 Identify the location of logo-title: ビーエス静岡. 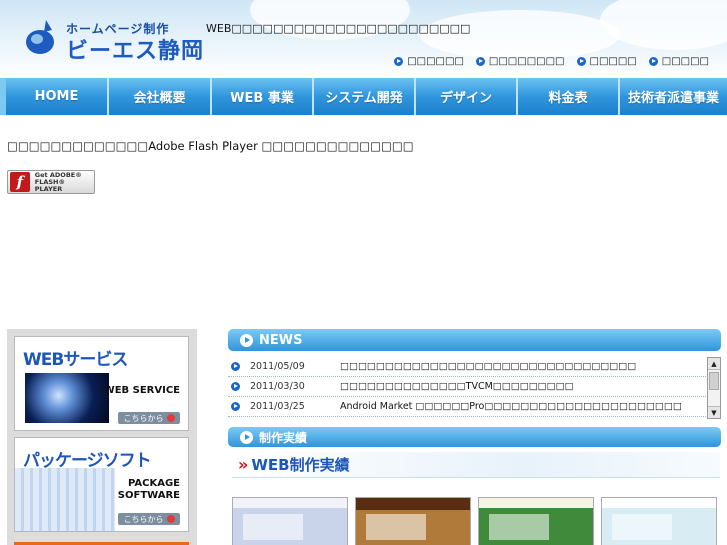
(135, 49).